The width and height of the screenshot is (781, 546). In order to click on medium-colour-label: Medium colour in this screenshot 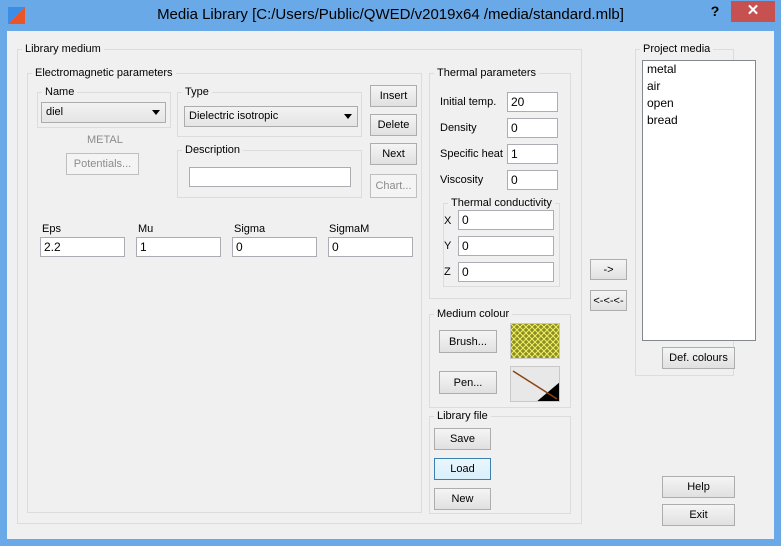, I will do `click(473, 314)`.